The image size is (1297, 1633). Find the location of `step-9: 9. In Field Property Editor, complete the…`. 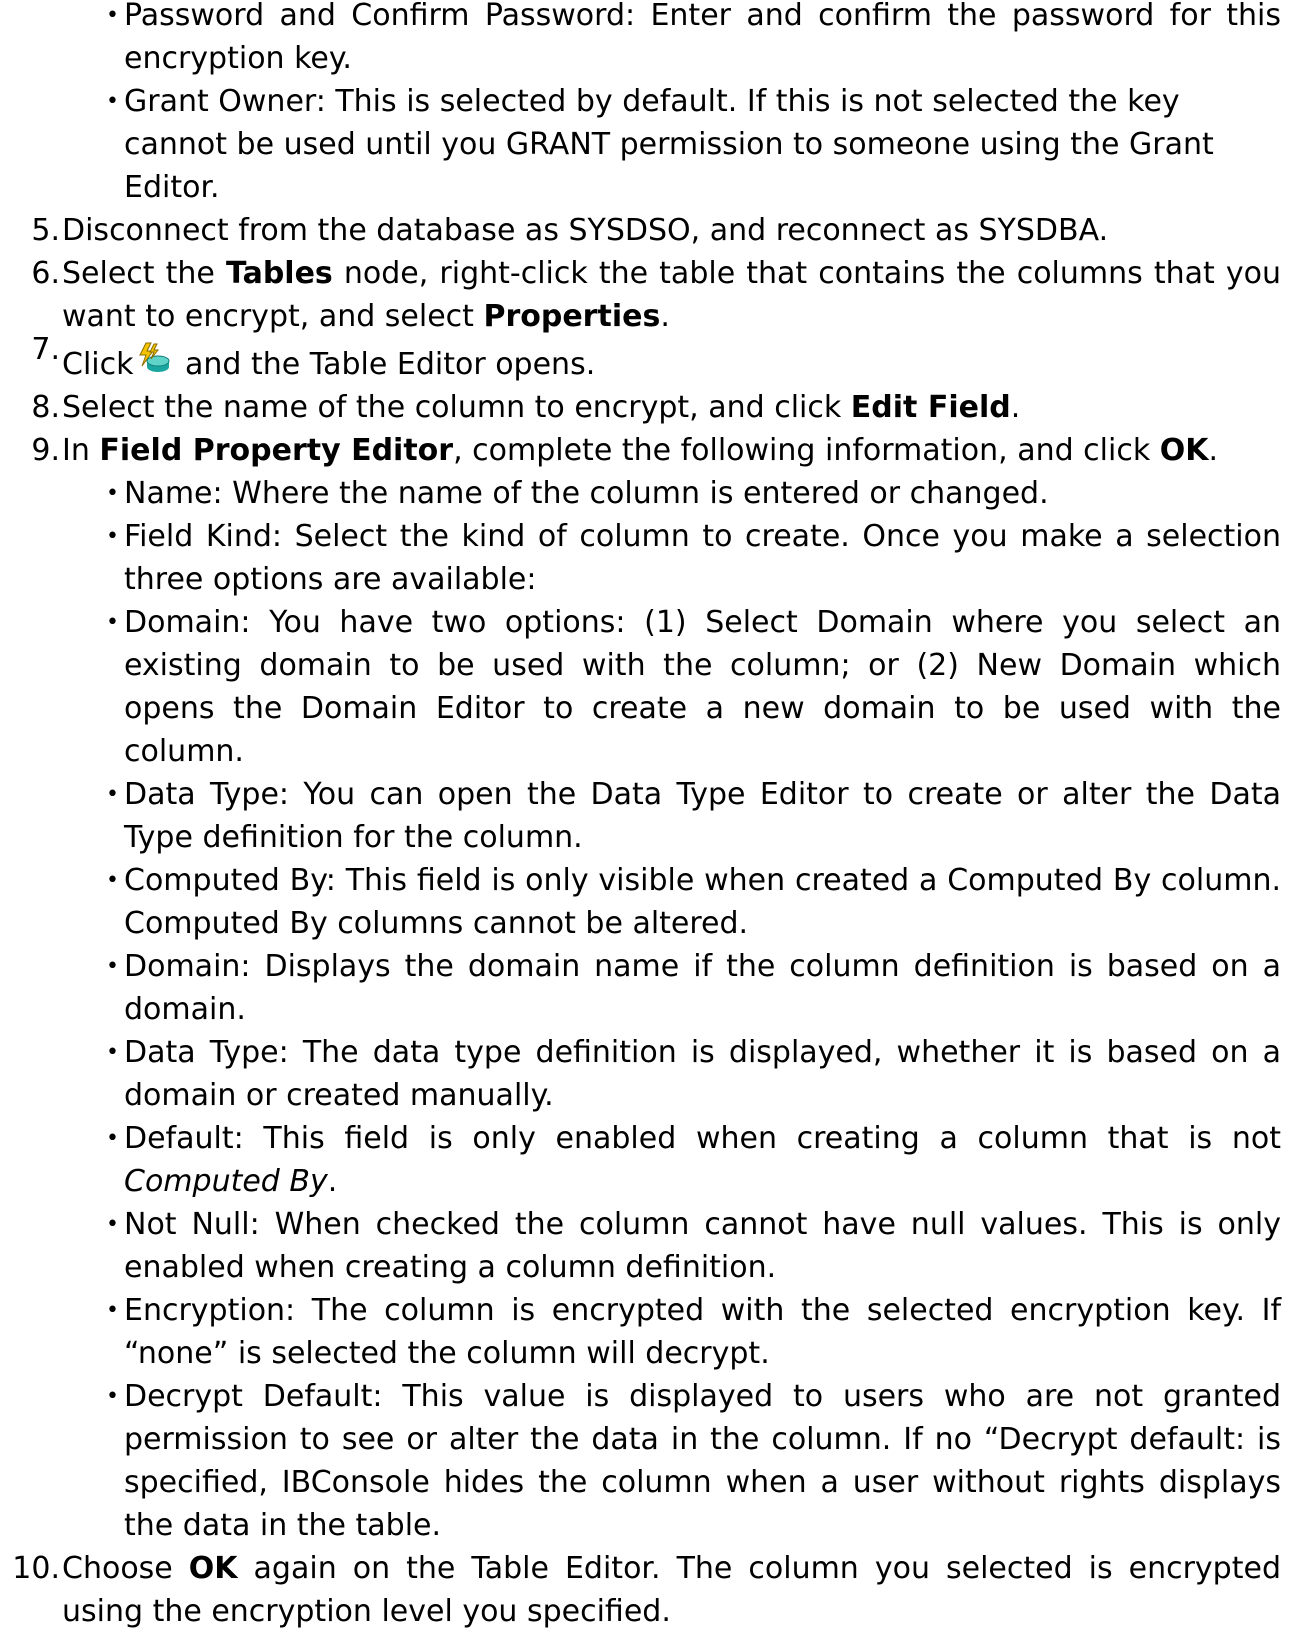

step-9: 9. In Field Property Editor, complete the… is located at coordinates (656, 450).